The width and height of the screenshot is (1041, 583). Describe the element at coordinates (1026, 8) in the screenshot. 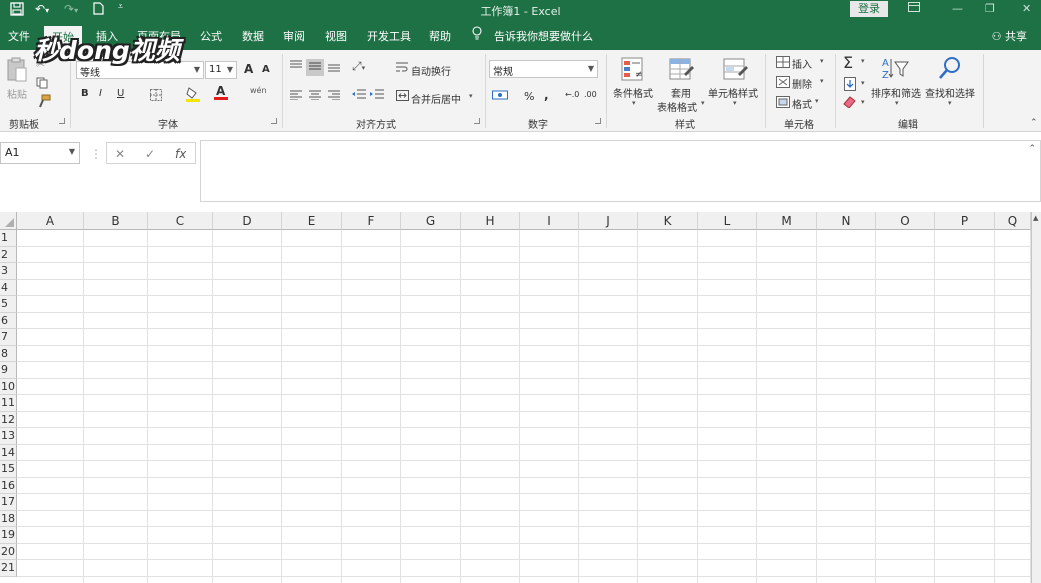

I see `close-icon: ✕` at that location.